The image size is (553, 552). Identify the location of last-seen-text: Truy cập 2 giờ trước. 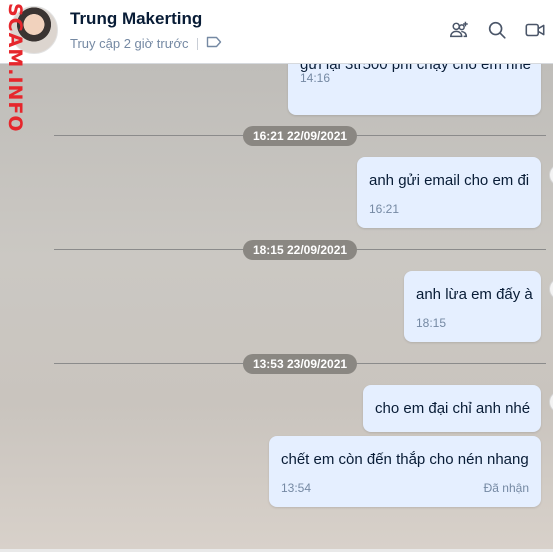
(129, 43).